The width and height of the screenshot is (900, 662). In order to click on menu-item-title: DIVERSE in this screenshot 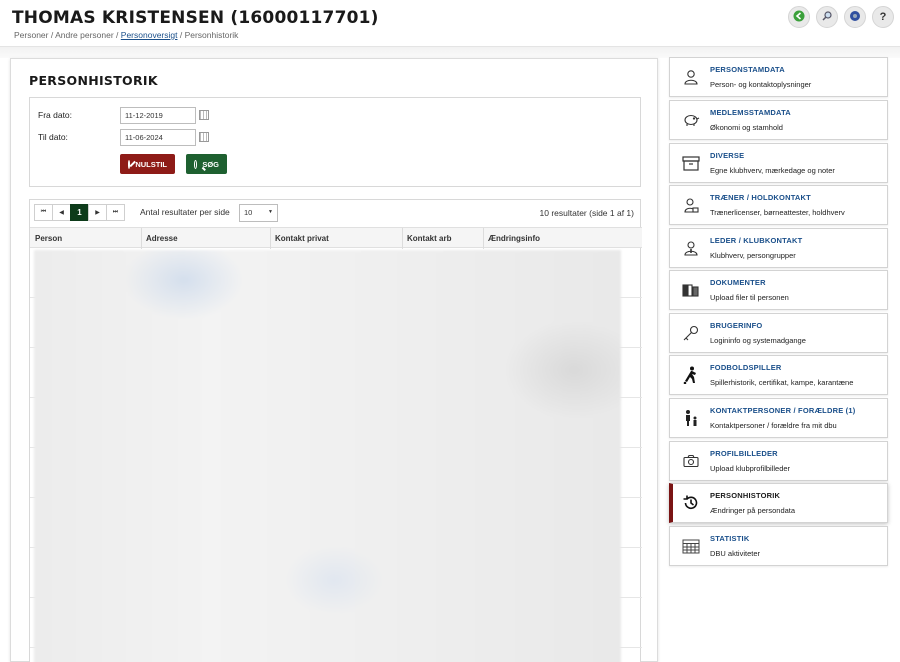, I will do `click(727, 155)`.